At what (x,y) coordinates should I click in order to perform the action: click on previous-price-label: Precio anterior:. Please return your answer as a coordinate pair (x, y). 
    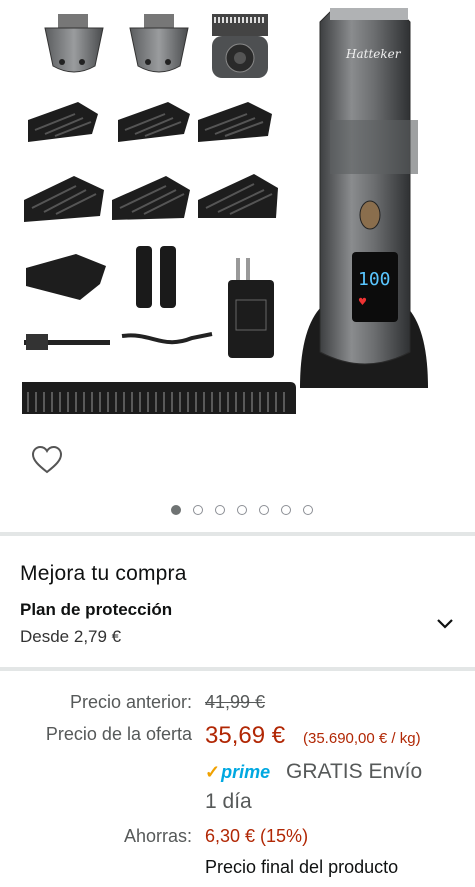
    Looking at the image, I should click on (130, 702).